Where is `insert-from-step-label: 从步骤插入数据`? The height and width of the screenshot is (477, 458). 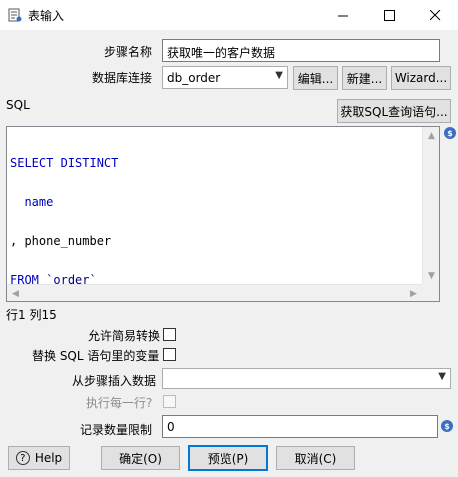 insert-from-step-label: 从步骤插入数据 is located at coordinates (114, 381).